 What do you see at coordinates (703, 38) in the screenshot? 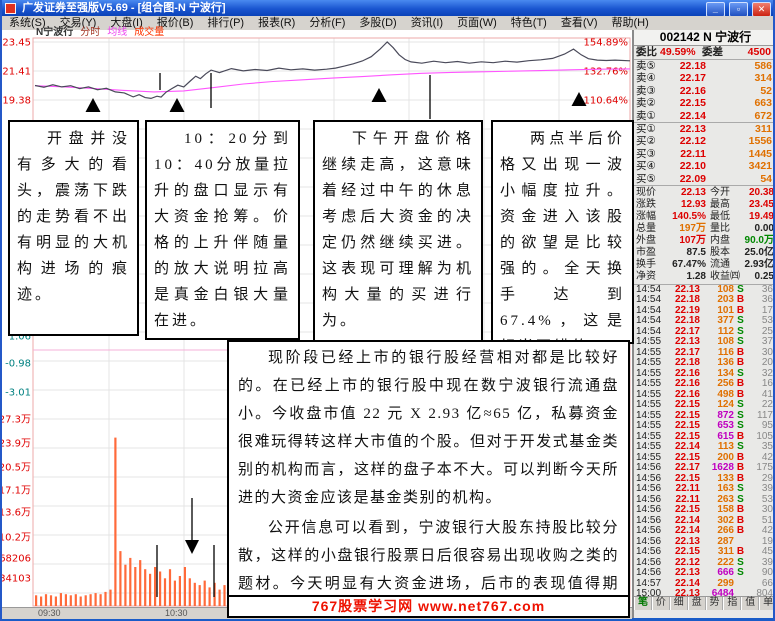
I see `stock-title: 002142 N 宁波行` at bounding box center [703, 38].